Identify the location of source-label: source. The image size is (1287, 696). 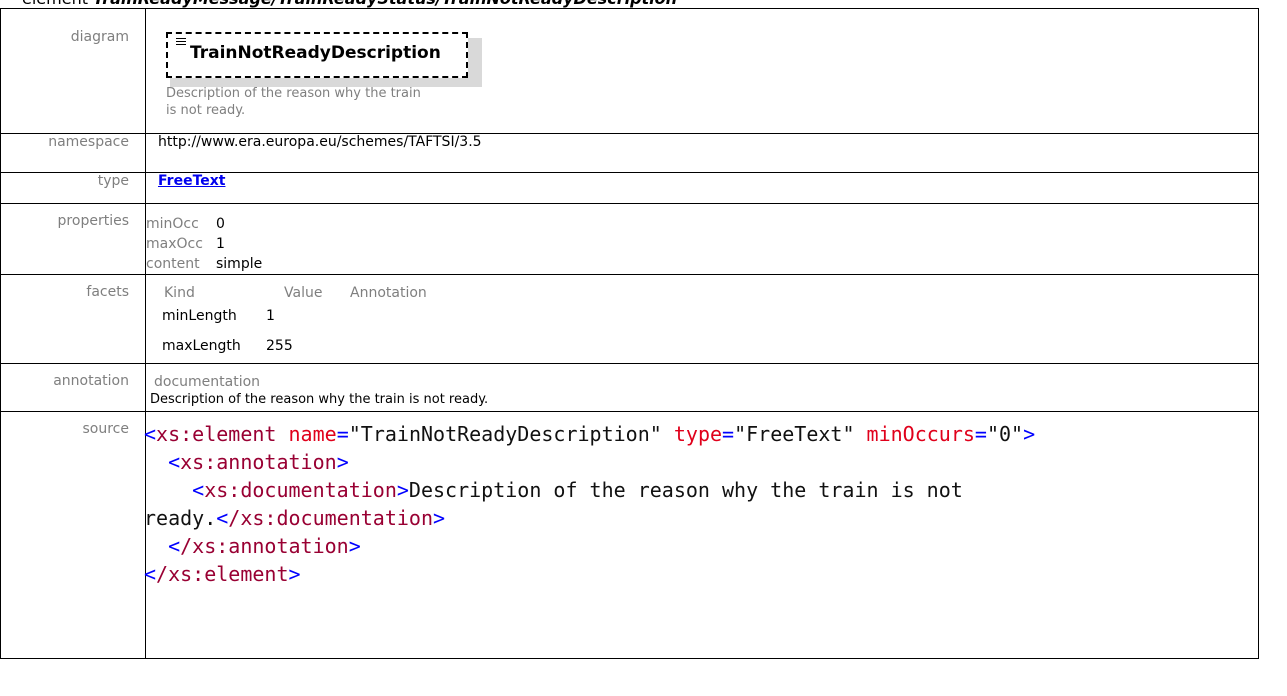
(73, 535).